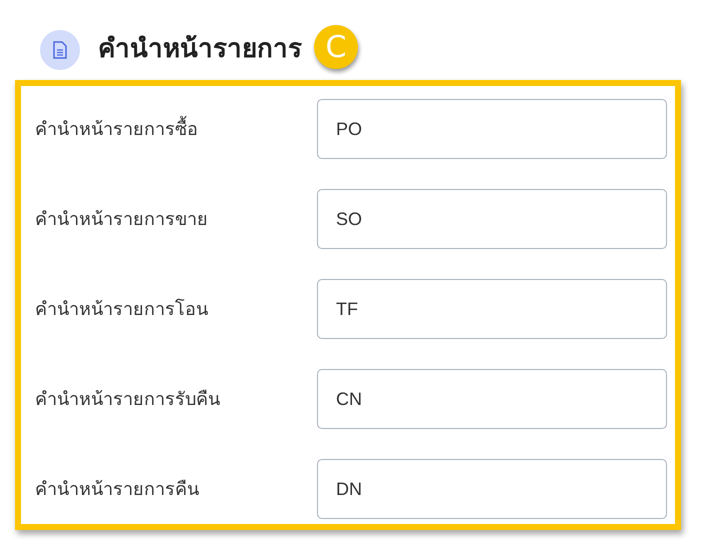 This screenshot has width=726, height=540. Describe the element at coordinates (336, 47) in the screenshot. I see `letter-badge: C` at that location.